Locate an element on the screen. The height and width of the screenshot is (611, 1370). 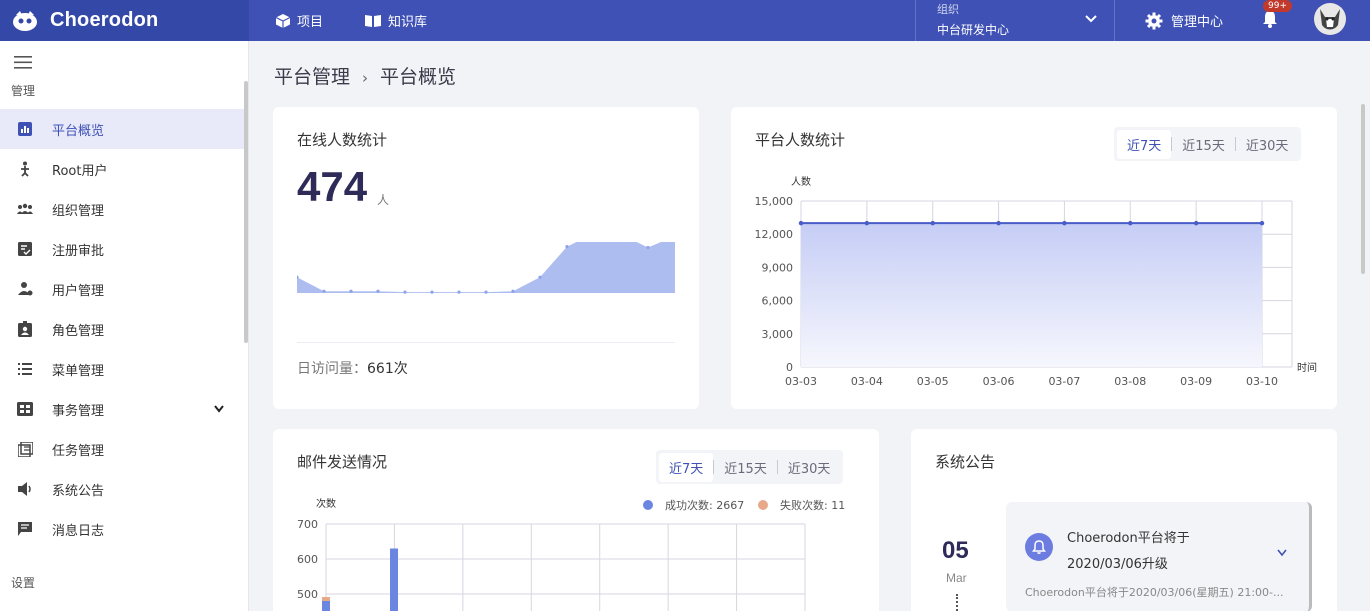
breadcrumb: 平台管理 › 平台概览 is located at coordinates (365, 75).